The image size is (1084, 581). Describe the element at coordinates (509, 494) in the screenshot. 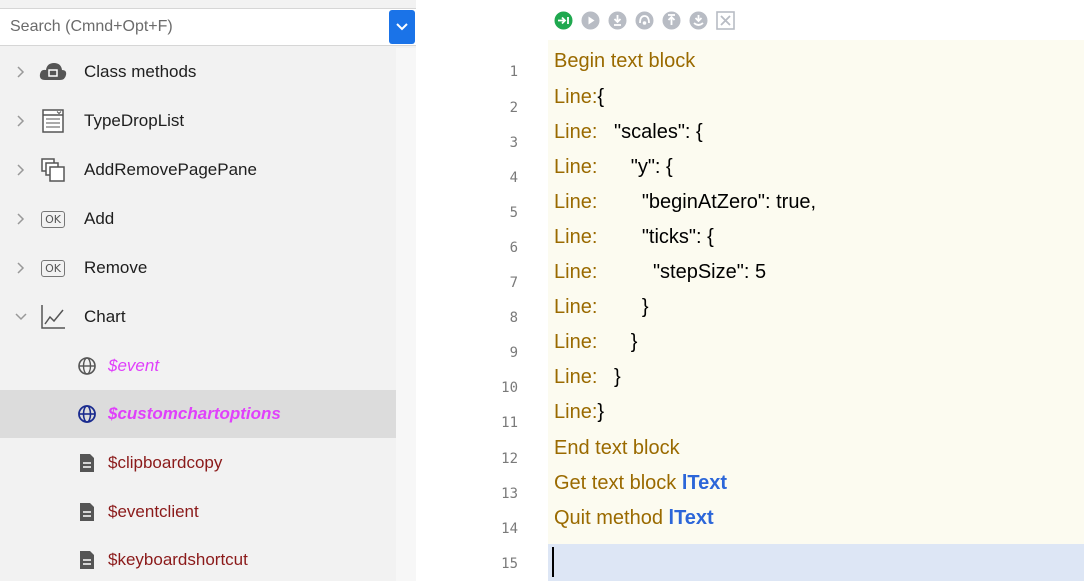

I see `line-number: 13` at that location.